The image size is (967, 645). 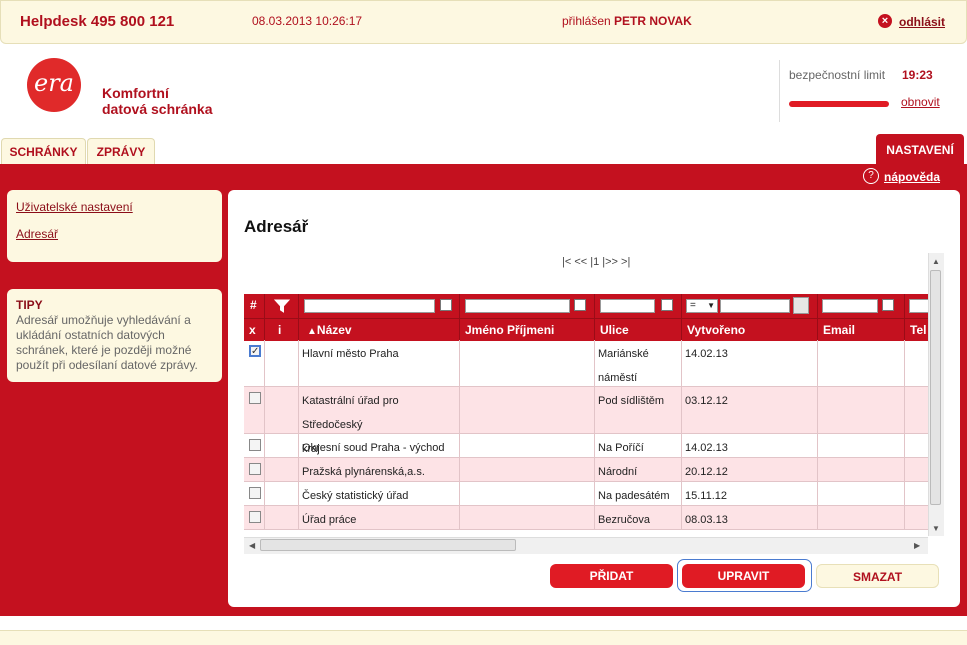 I want to click on delete-button: SMAZAT, so click(x=877, y=576).